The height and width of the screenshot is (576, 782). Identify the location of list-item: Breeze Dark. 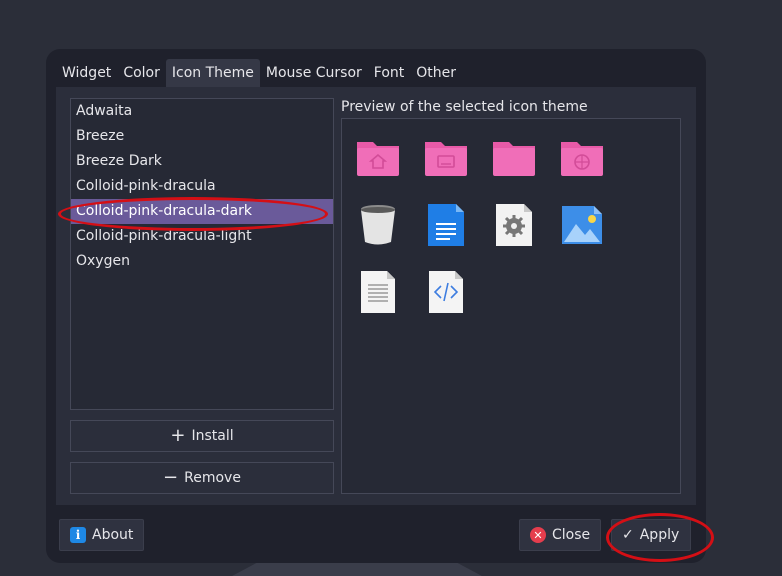
(202, 161).